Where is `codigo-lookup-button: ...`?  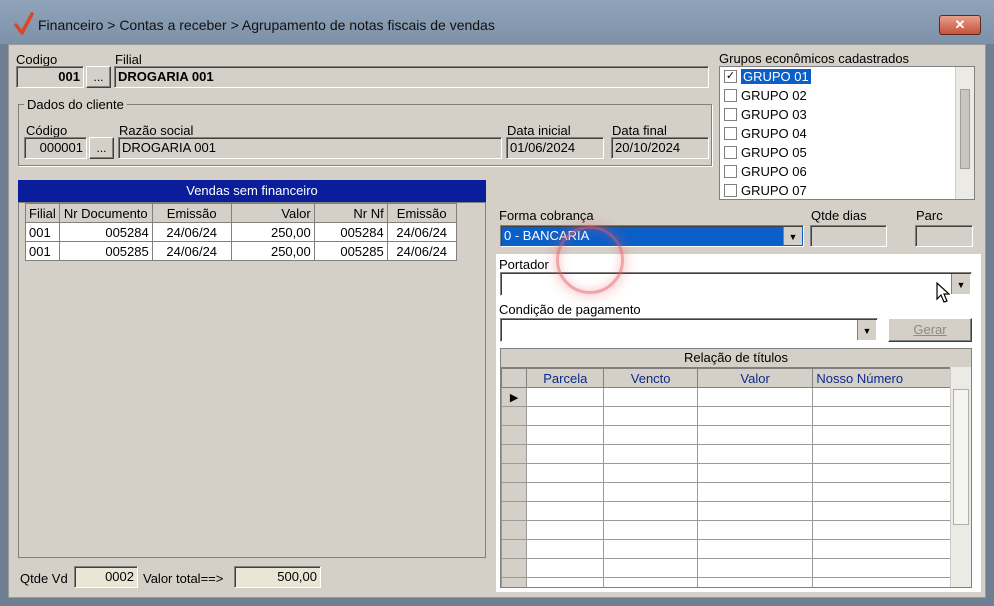 codigo-lookup-button: ... is located at coordinates (98, 77).